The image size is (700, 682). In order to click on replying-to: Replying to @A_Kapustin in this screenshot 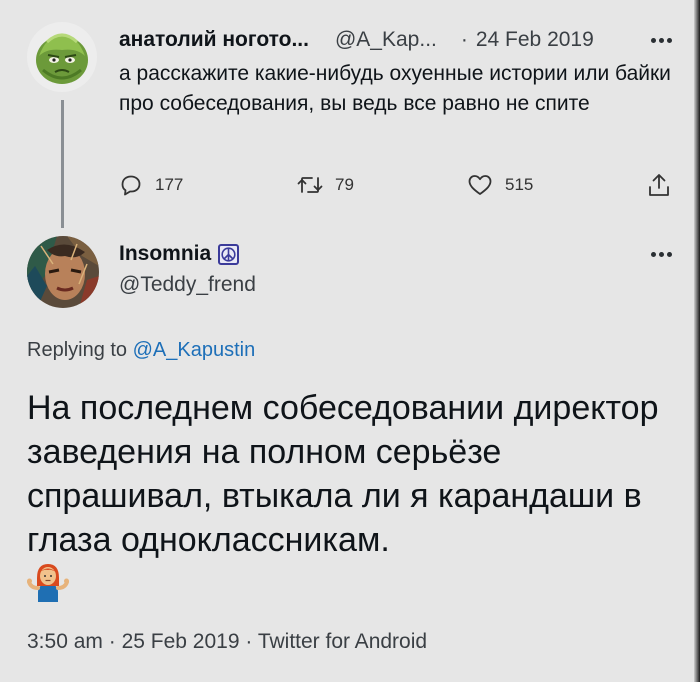, I will do `click(141, 350)`.